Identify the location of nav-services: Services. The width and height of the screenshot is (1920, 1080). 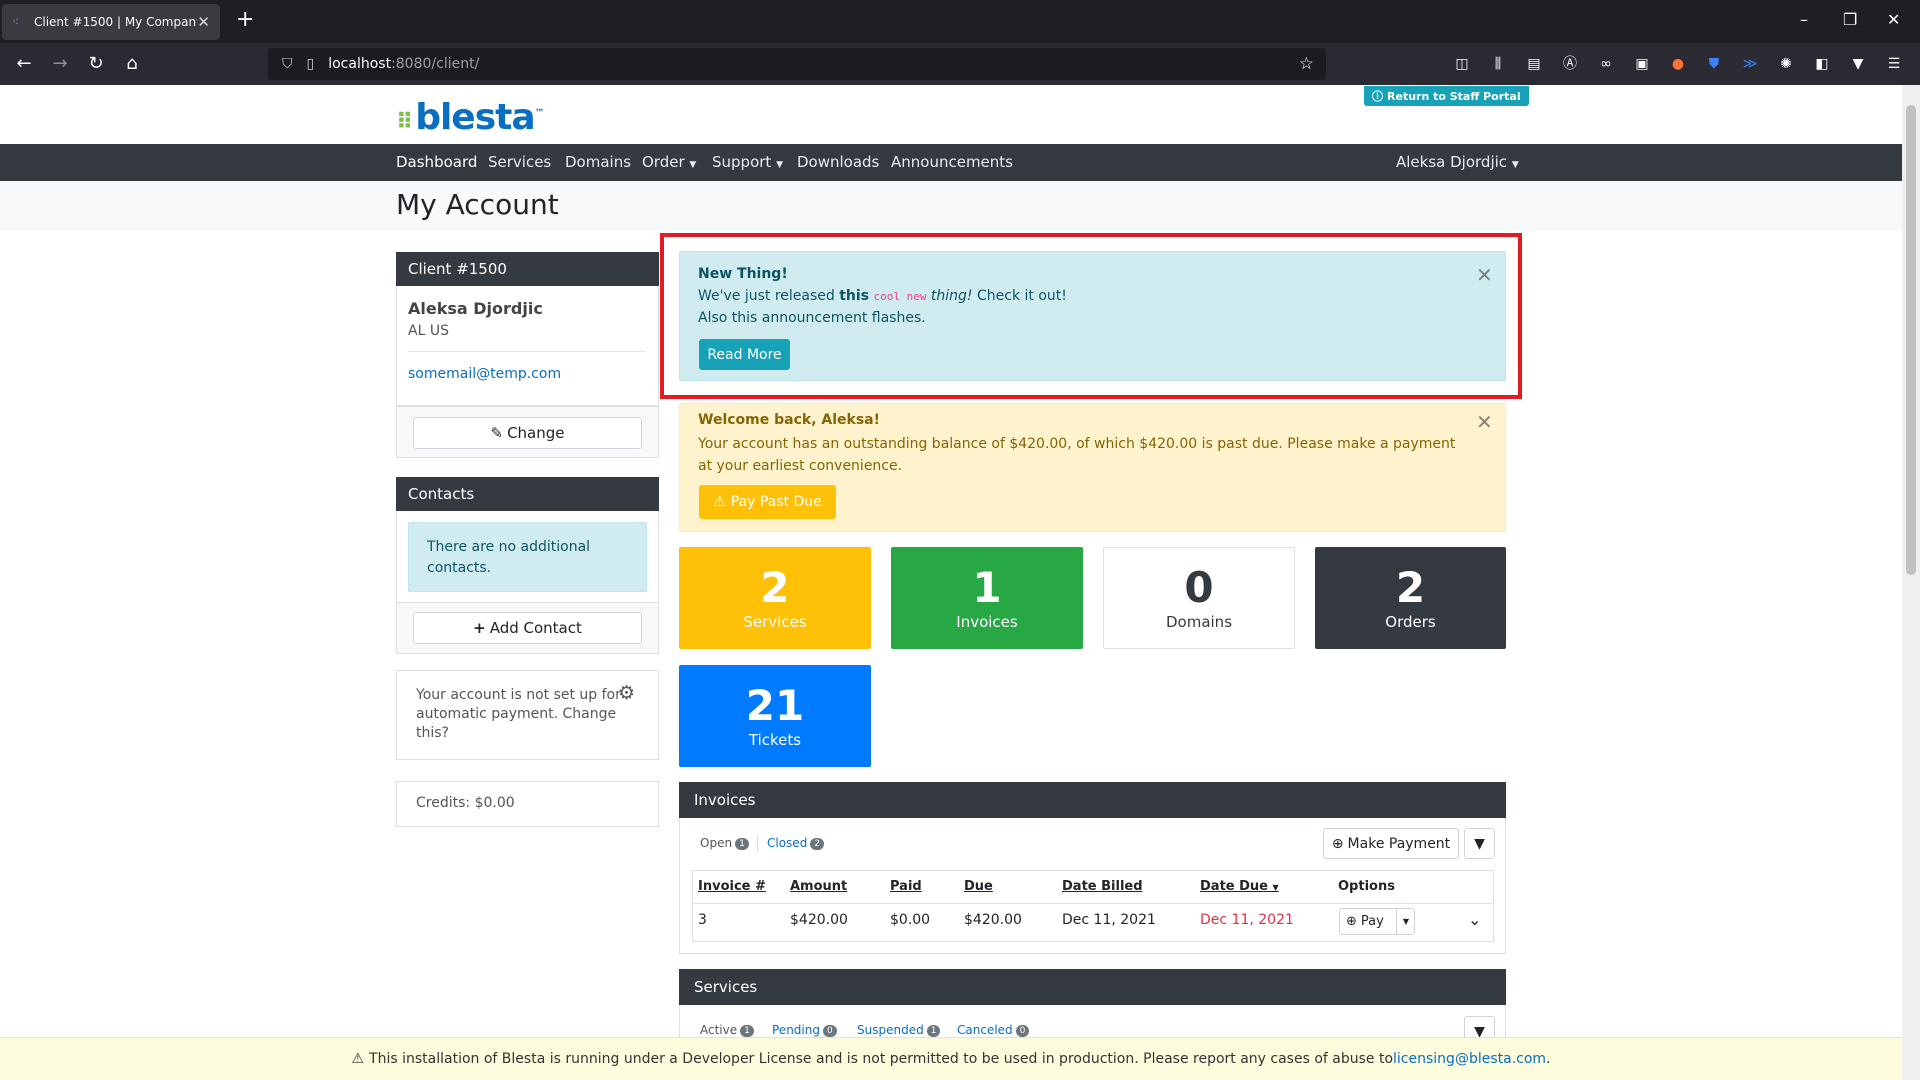
(519, 162).